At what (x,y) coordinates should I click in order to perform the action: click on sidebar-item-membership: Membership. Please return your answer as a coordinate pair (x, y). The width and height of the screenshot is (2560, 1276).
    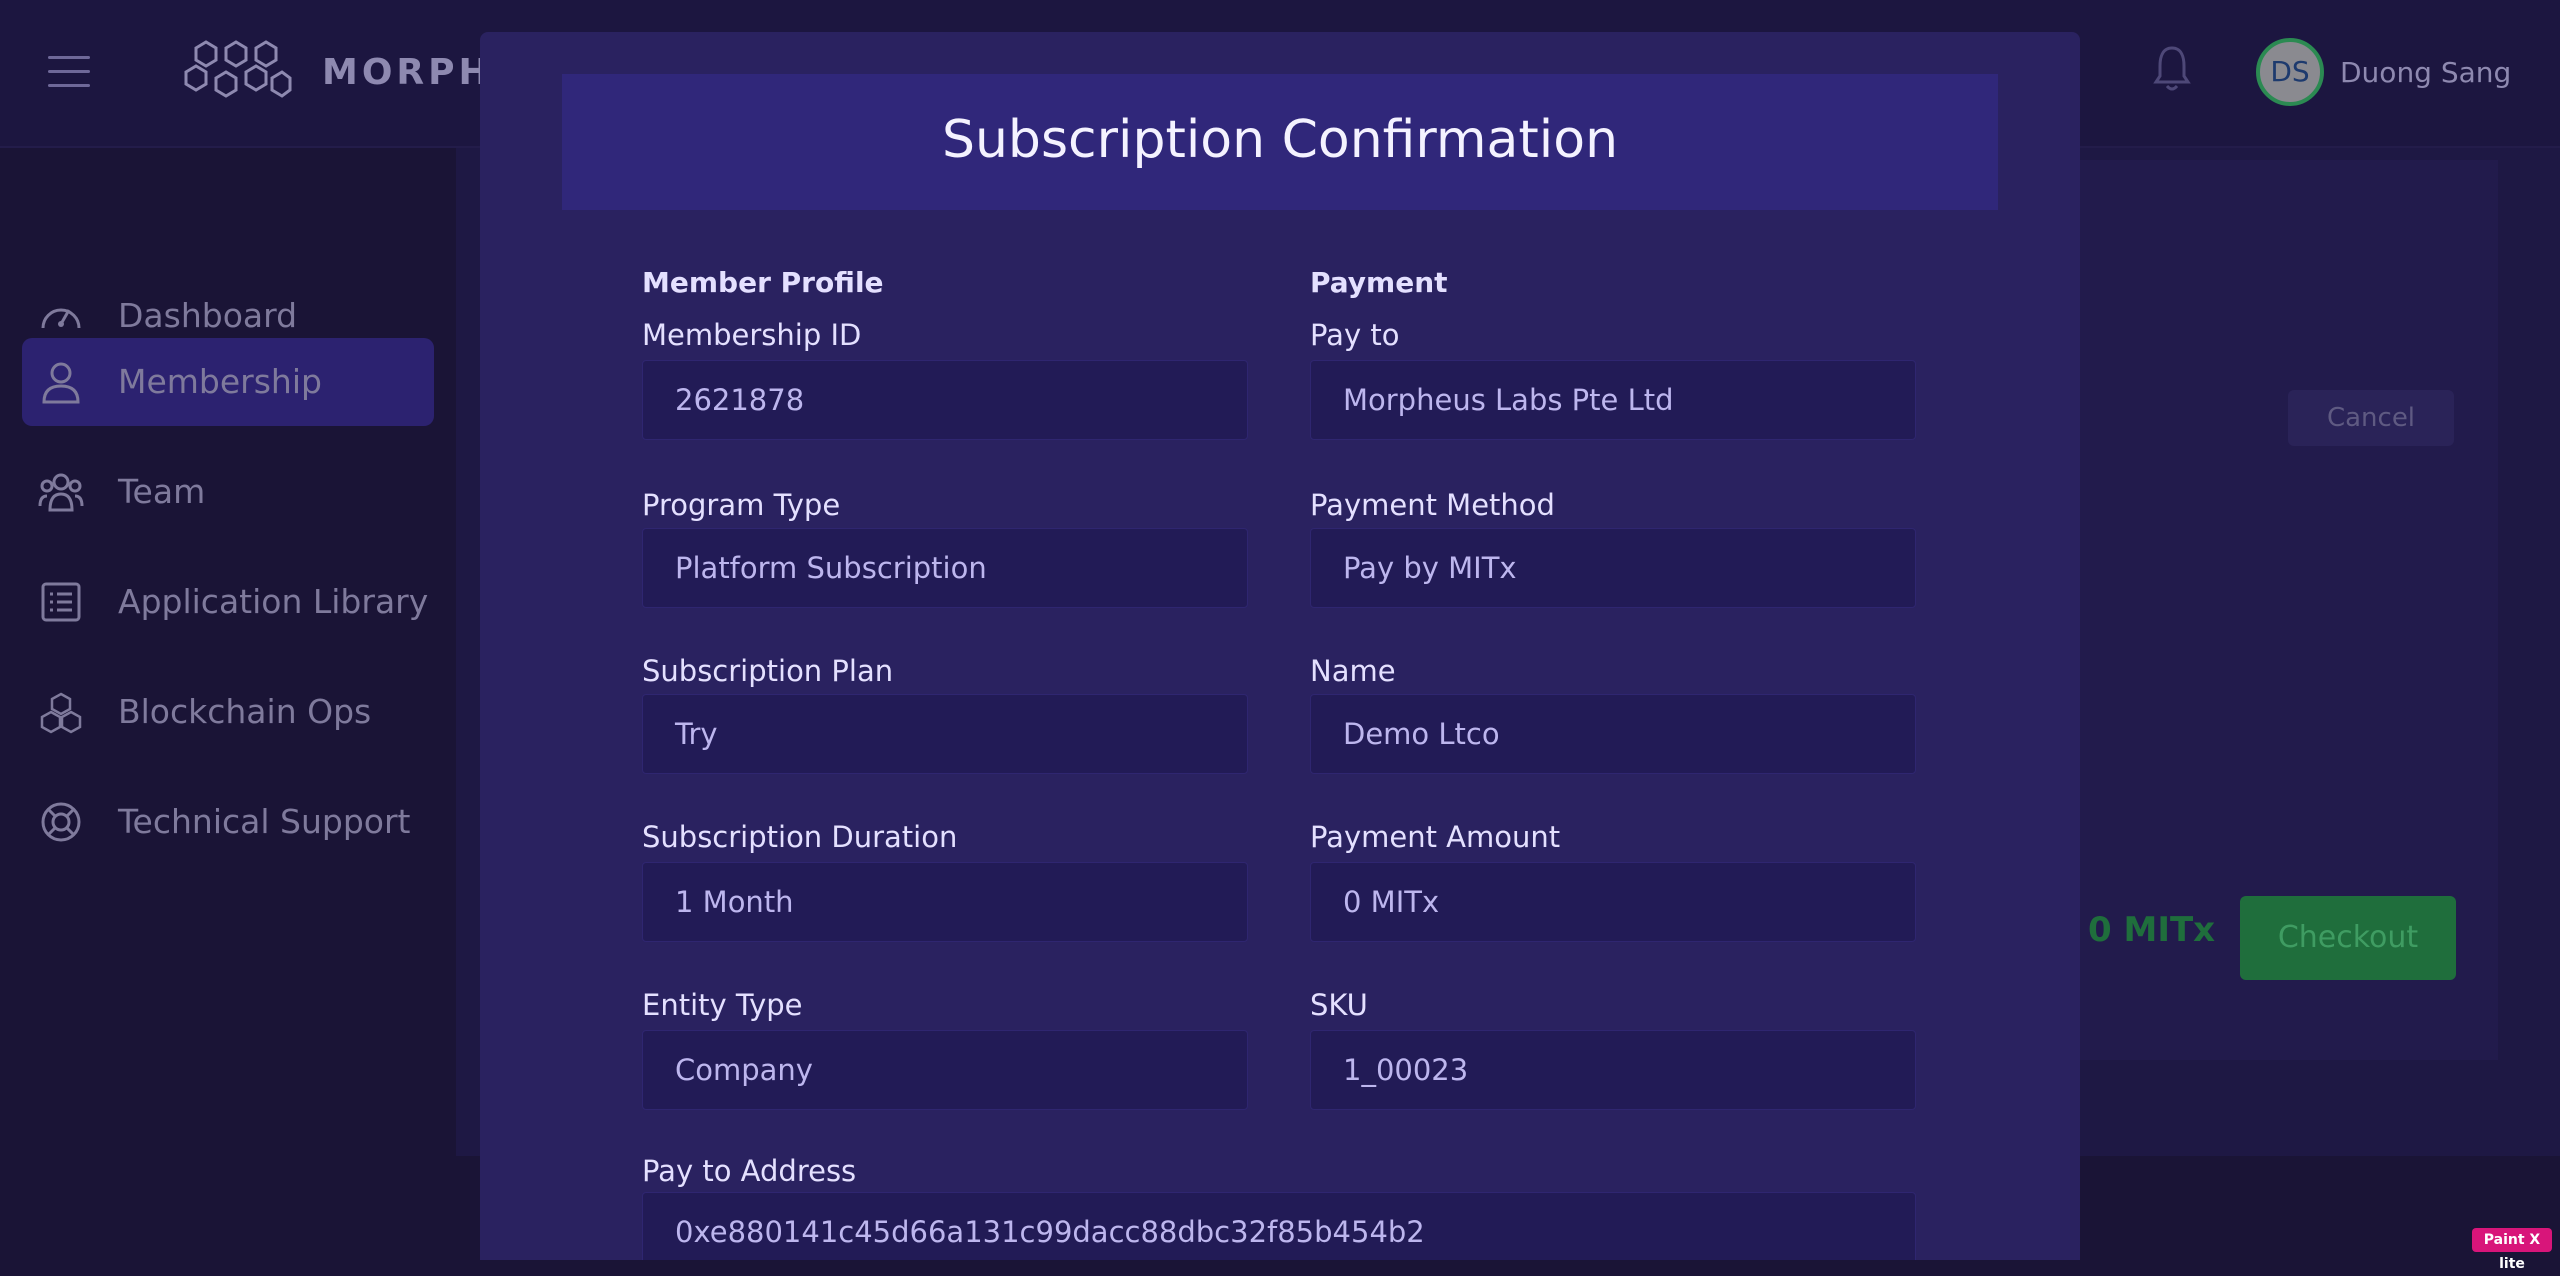
    Looking at the image, I should click on (228, 382).